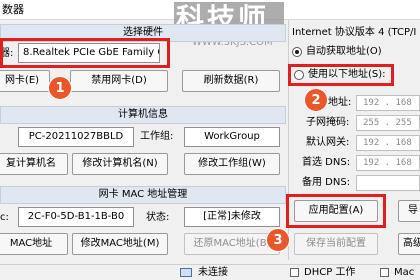 This screenshot has width=420, height=280. I want to click on mac-status-label: 状态:, so click(158, 217).